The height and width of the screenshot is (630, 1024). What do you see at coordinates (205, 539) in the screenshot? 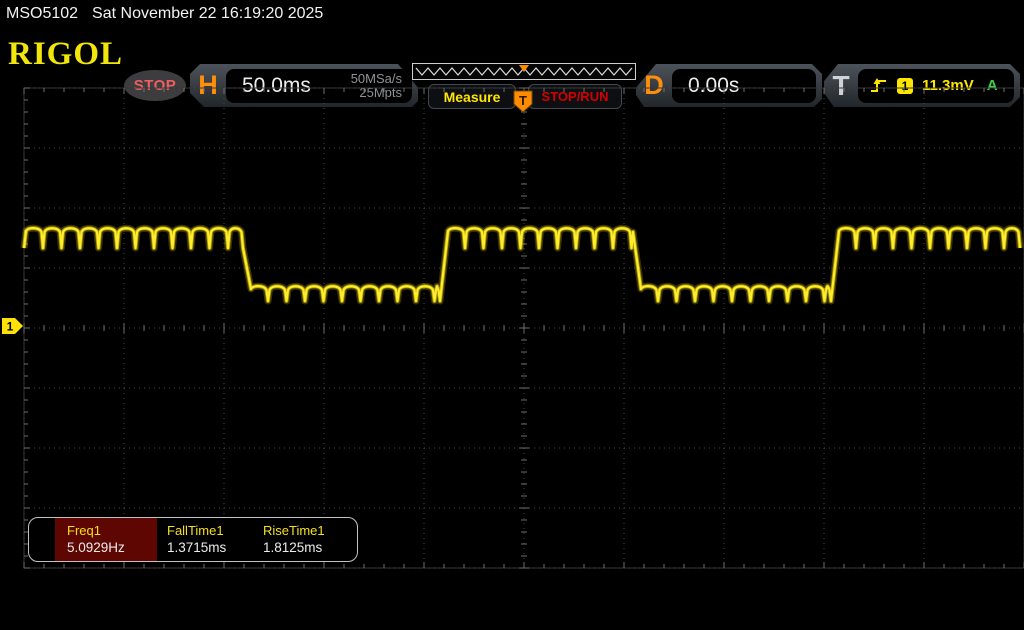
I see `measurement-item-falltime1: FallTime1 1.3715ms` at bounding box center [205, 539].